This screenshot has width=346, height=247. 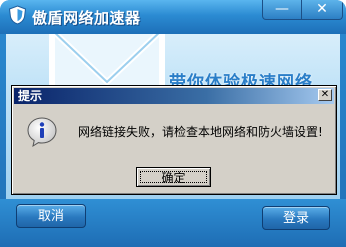 What do you see at coordinates (322, 10) in the screenshot?
I see `close-button: ✕` at bounding box center [322, 10].